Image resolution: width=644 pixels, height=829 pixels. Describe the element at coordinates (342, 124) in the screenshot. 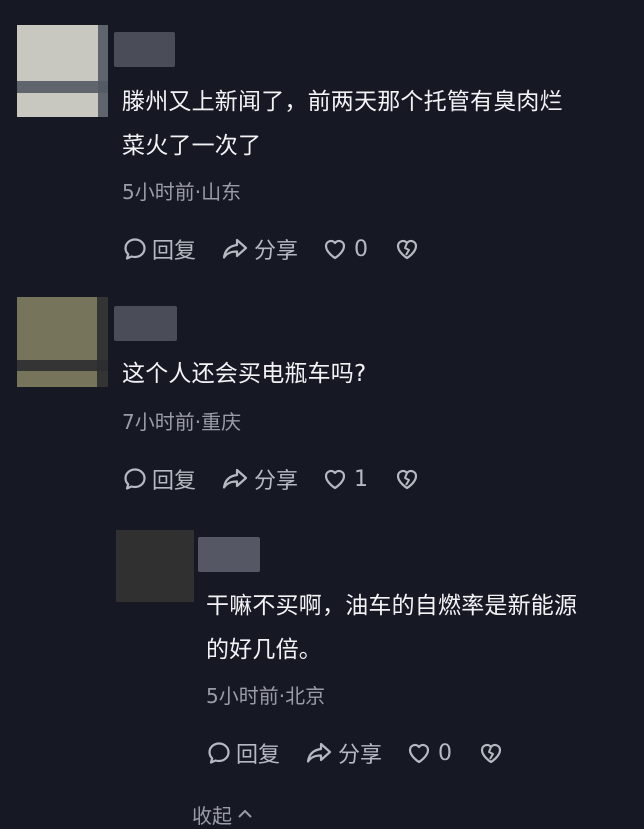

I see `comment-text: 滕州又上新闻了，前两天那个托管有臭肉烂 菜火了一次了` at that location.